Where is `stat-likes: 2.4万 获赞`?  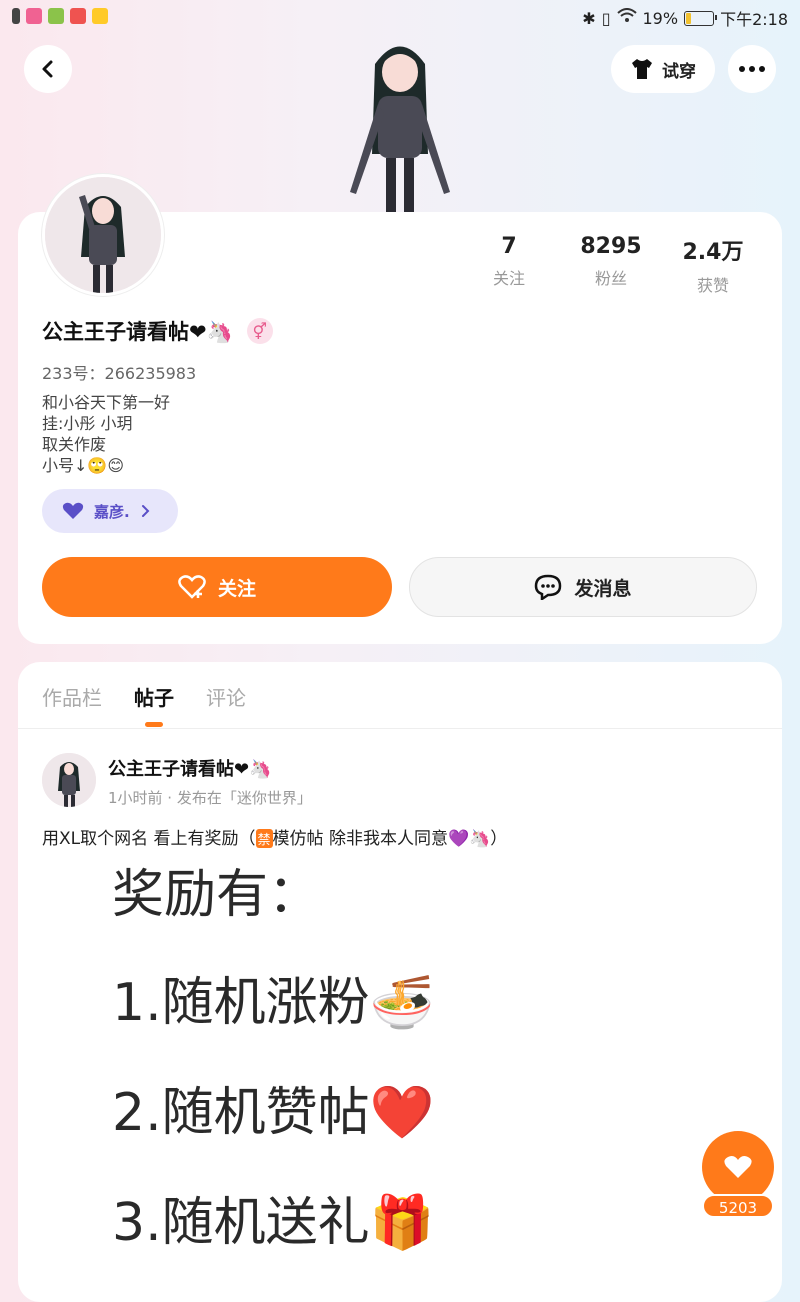 stat-likes: 2.4万 获赞 is located at coordinates (713, 265).